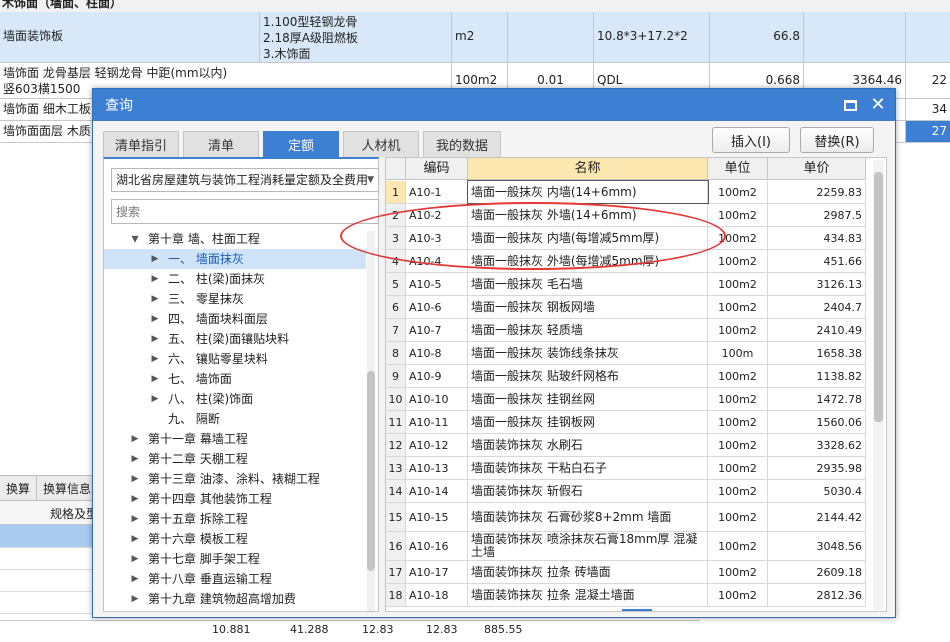 The image size is (950, 642). What do you see at coordinates (207, 279) in the screenshot?
I see `tree-item: ▶ 二、 柱(梁)面抹灰` at bounding box center [207, 279].